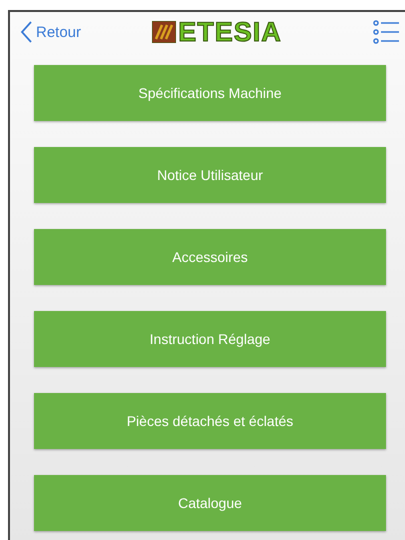 This screenshot has height=540, width=405. What do you see at coordinates (386, 32) in the screenshot?
I see `menu-icon` at bounding box center [386, 32].